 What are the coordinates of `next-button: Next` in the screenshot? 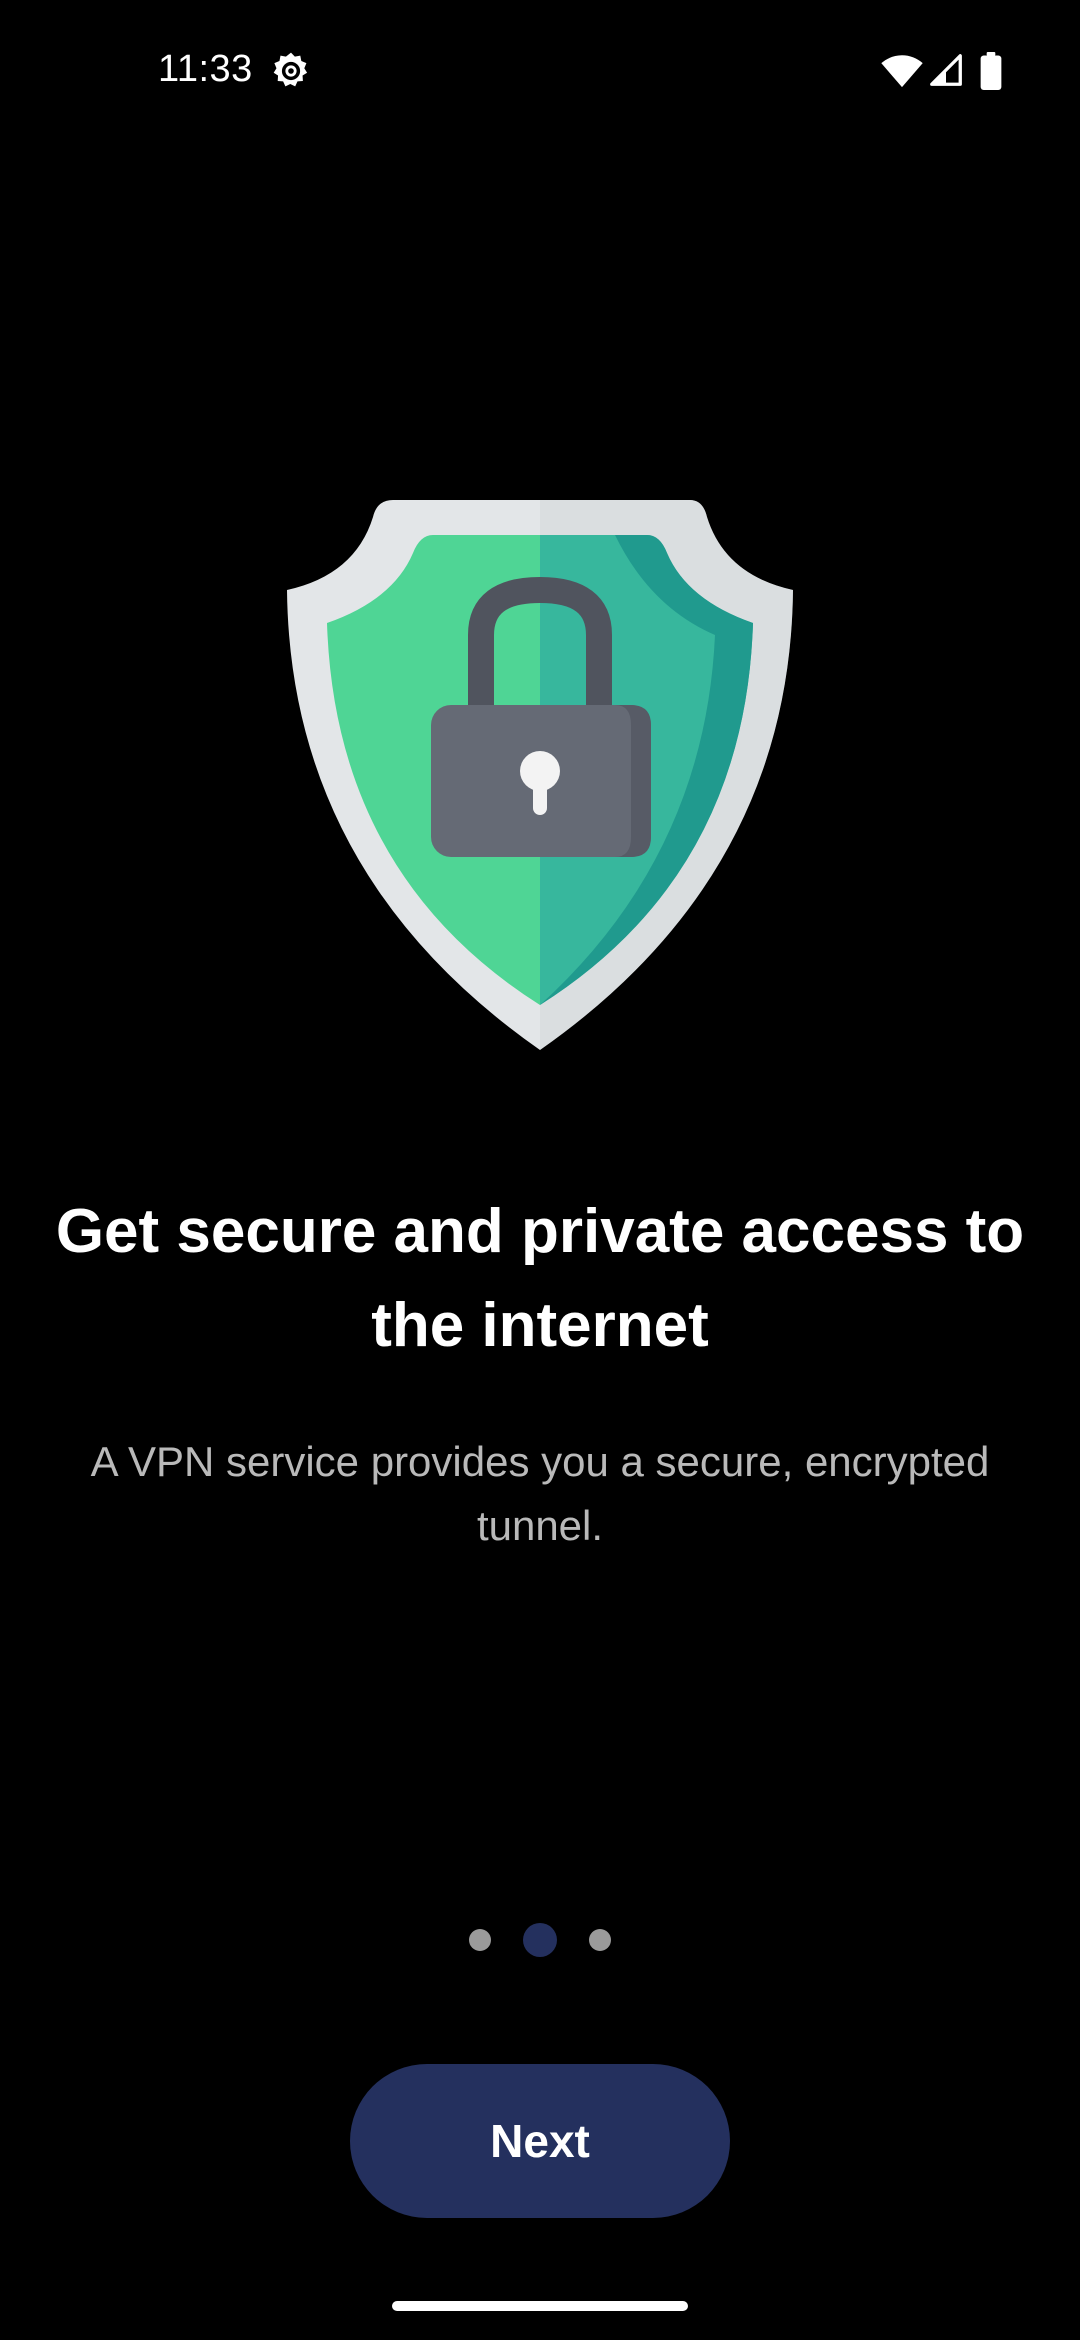 It's located at (540, 2141).